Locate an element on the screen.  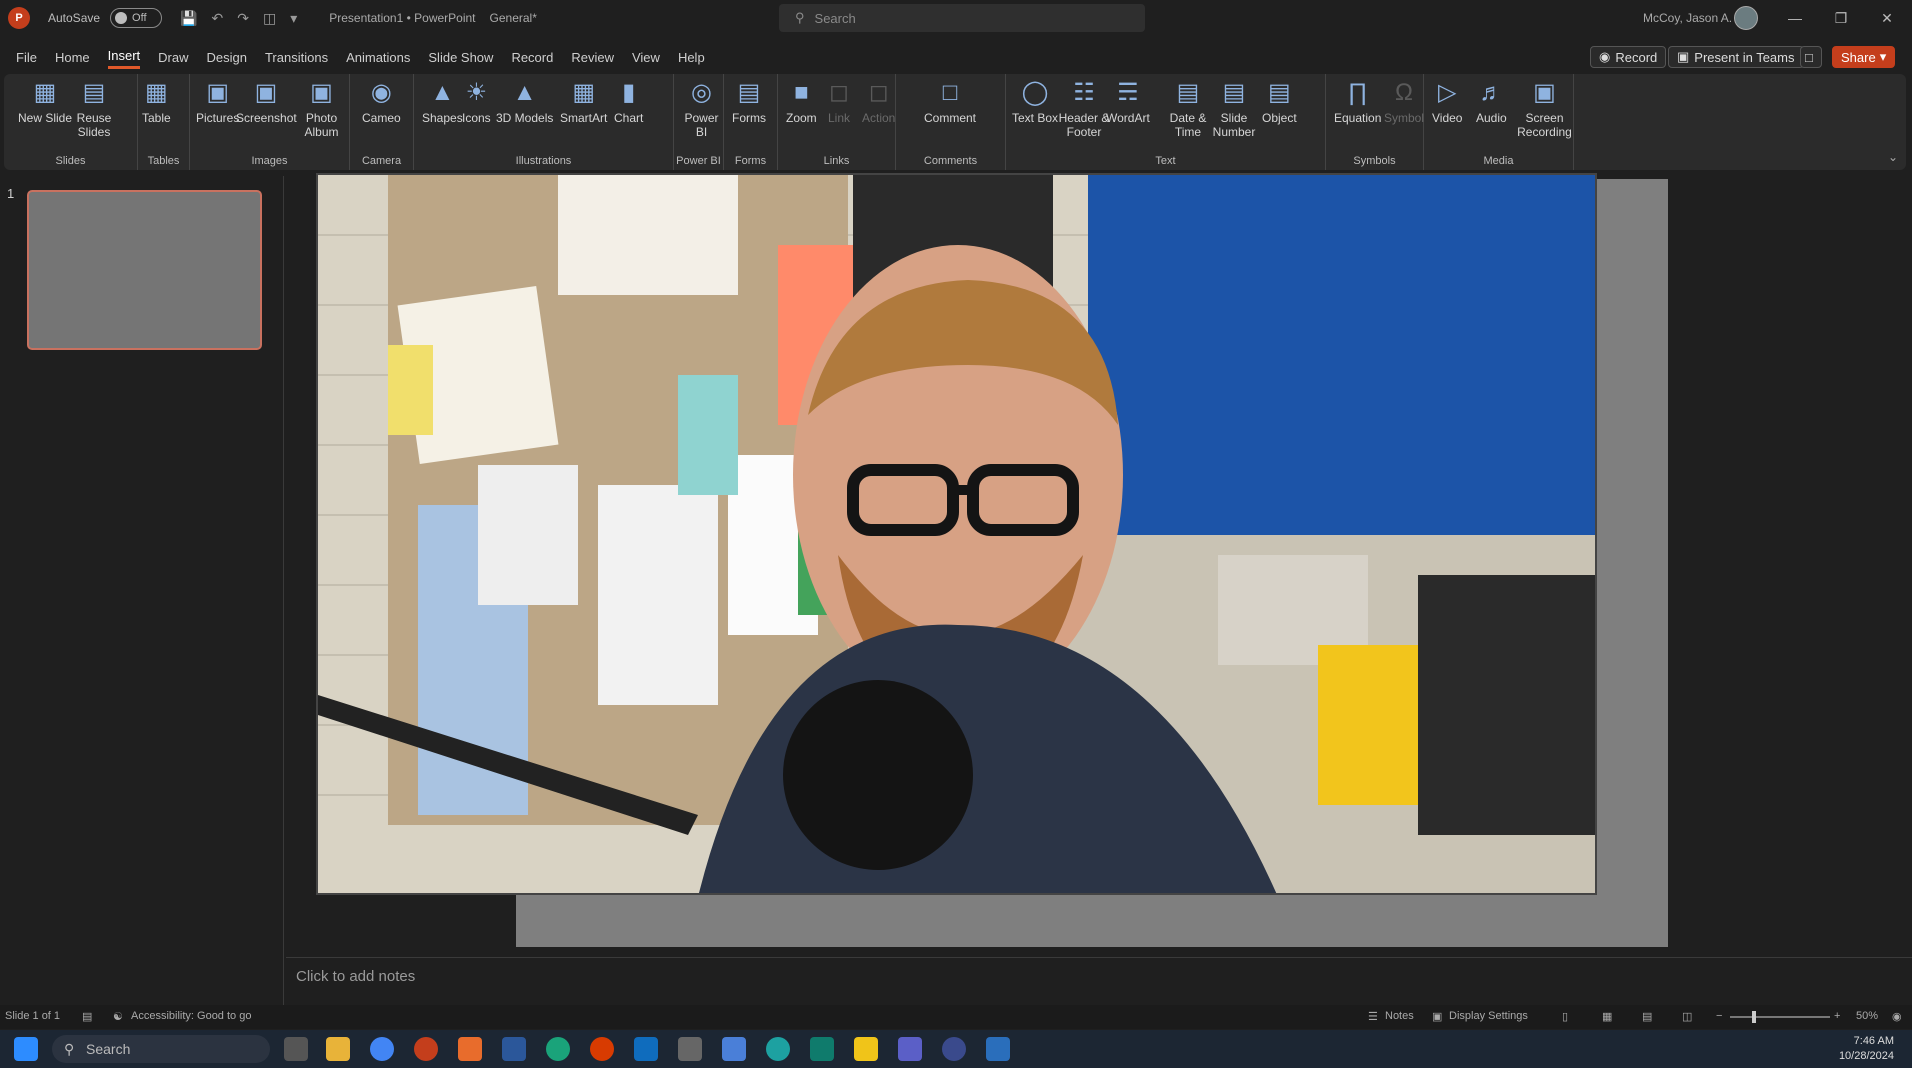
save-icon: 💾 is located at coordinates (188, 18).